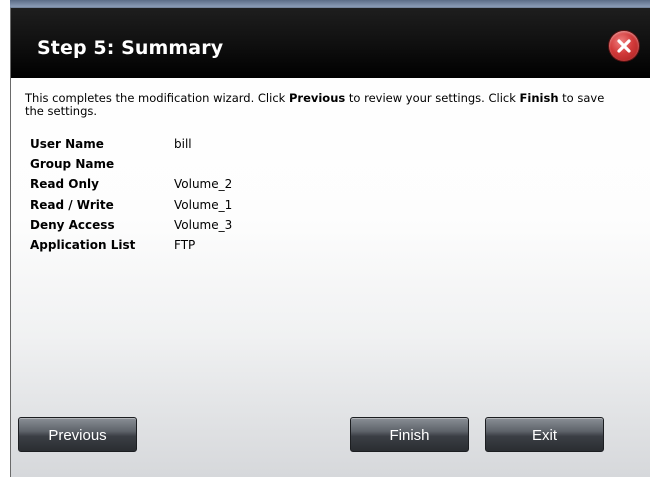 Image resolution: width=650 pixels, height=477 pixels. Describe the element at coordinates (72, 224) in the screenshot. I see `summary-label: Deny Access` at that location.